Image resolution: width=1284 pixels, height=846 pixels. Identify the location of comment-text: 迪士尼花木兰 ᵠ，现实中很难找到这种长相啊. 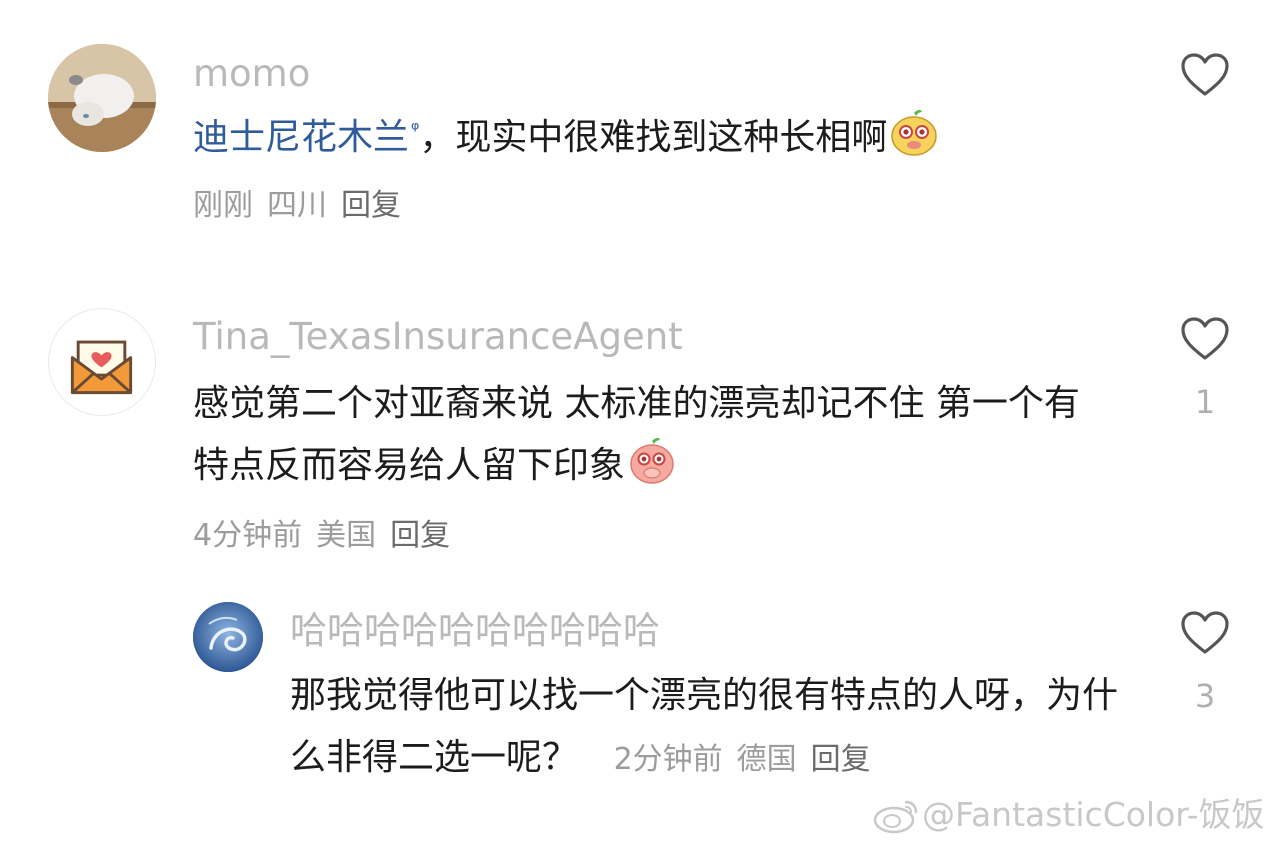
(673, 138).